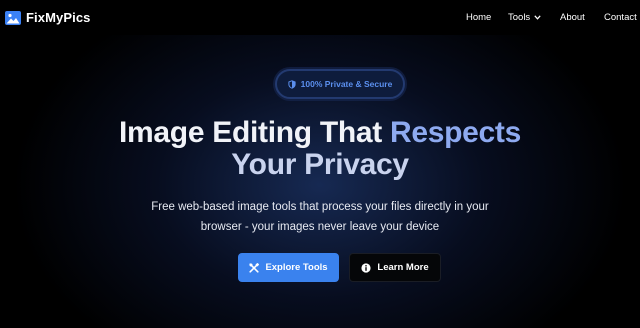  What do you see at coordinates (403, 267) in the screenshot?
I see `learn-more-label: Learn More` at bounding box center [403, 267].